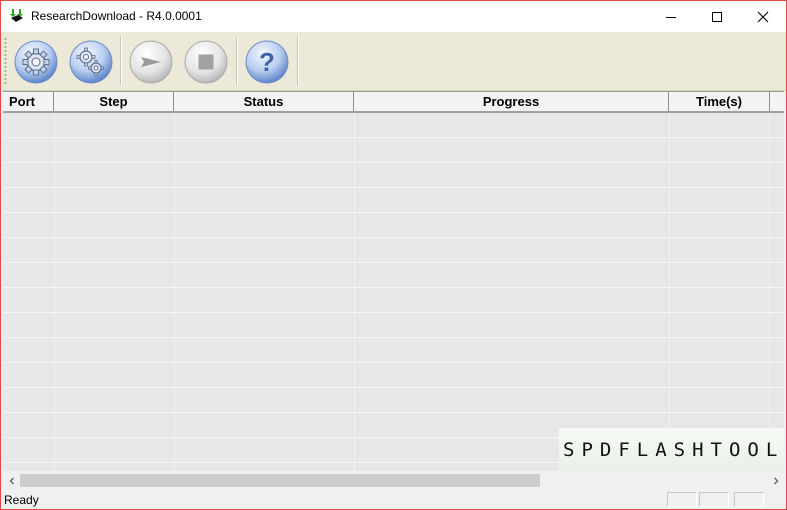  I want to click on column-header-time: Time(s), so click(719, 101).